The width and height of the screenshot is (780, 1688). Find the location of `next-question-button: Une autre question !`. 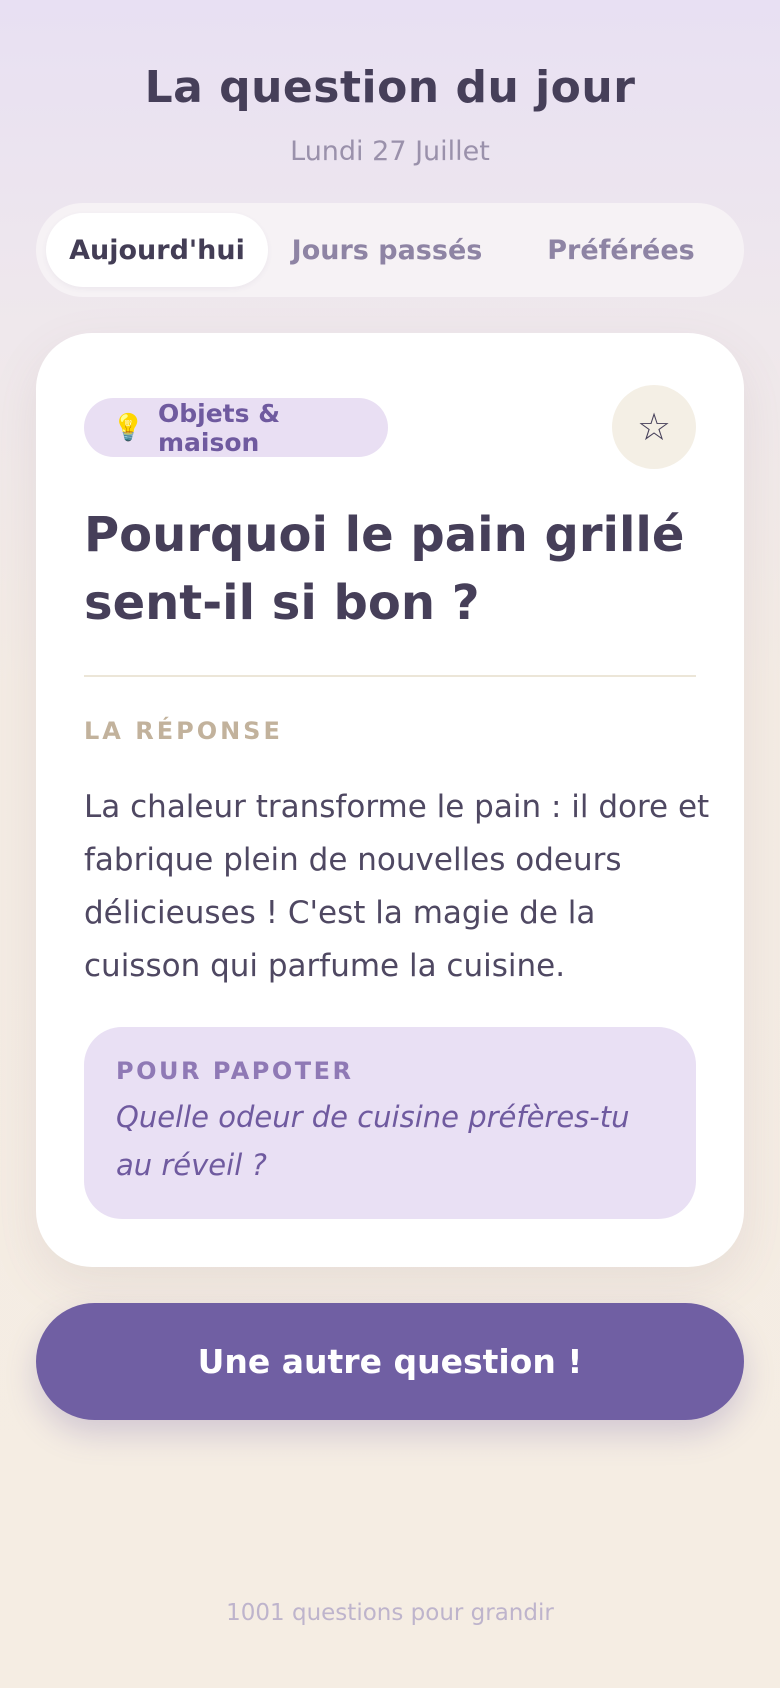

next-question-button: Une autre question ! is located at coordinates (390, 1361).